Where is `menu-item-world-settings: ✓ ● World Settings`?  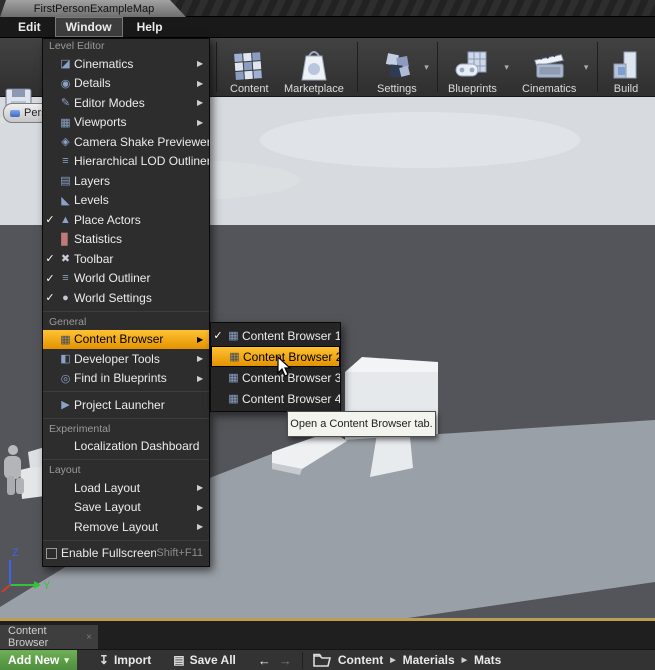
menu-item-world-settings: ✓ ● World Settings is located at coordinates (126, 298).